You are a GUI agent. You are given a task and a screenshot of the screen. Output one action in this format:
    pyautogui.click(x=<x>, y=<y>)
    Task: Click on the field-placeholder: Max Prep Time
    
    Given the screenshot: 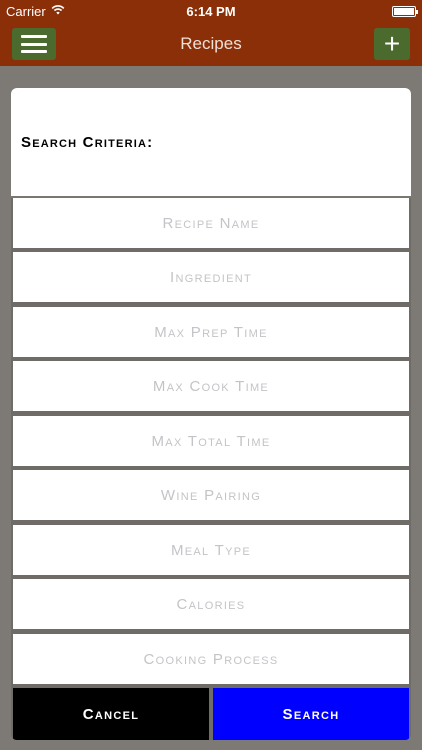 What is the action you would take?
    pyautogui.click(x=211, y=332)
    